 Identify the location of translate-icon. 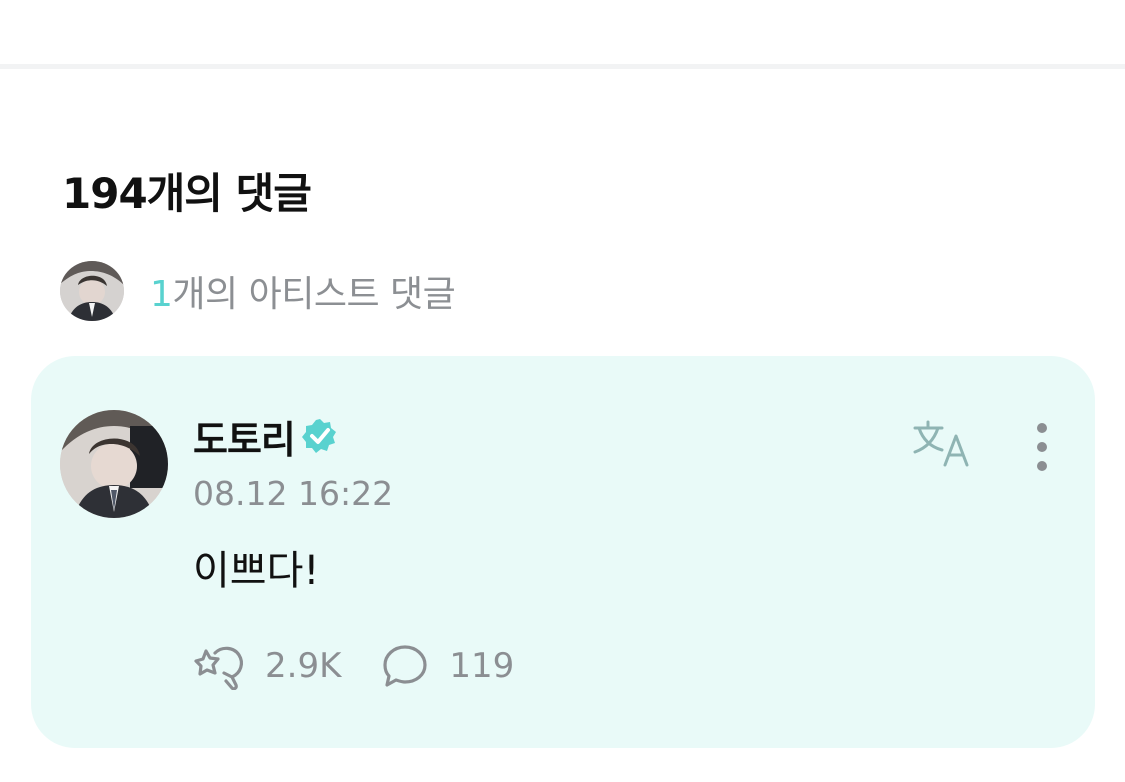
(941, 443).